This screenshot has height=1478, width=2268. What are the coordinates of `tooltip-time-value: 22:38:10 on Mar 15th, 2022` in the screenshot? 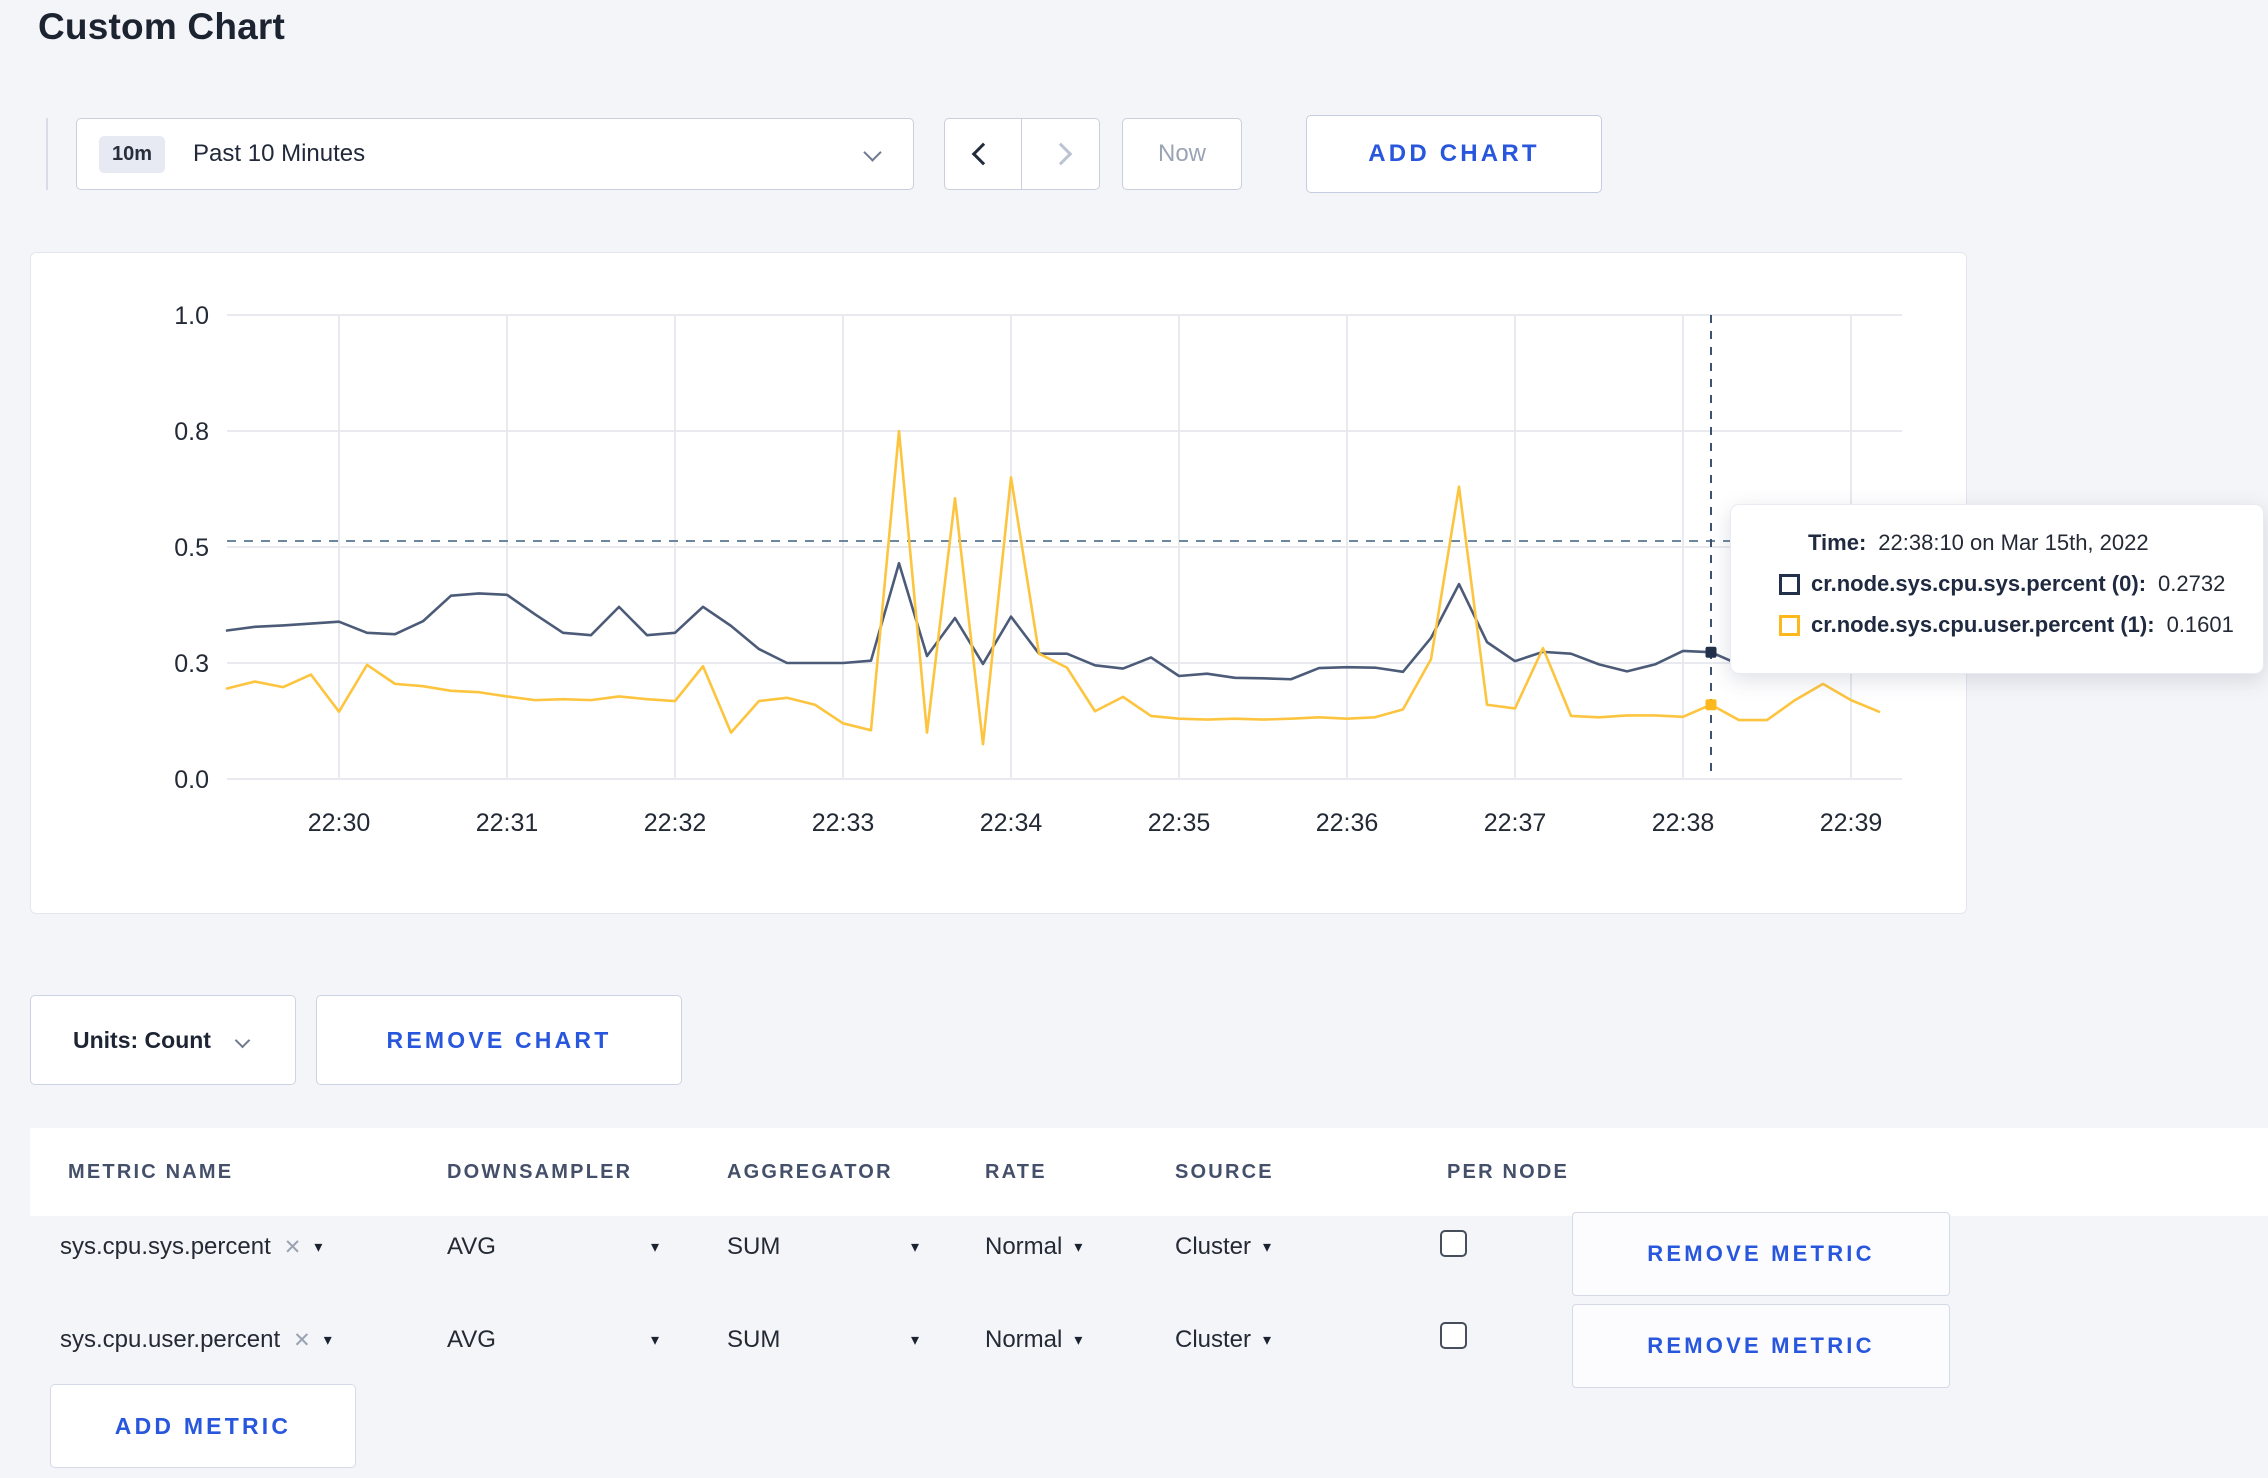 It's located at (2013, 542).